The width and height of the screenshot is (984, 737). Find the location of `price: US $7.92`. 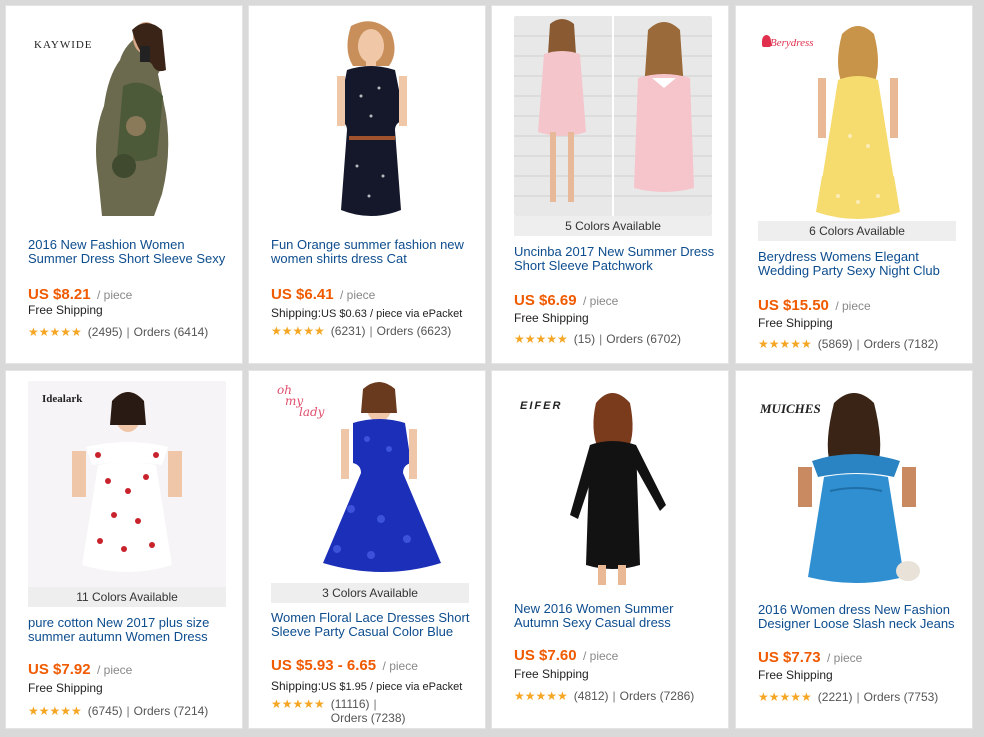

price: US $7.92 is located at coordinates (59, 669).